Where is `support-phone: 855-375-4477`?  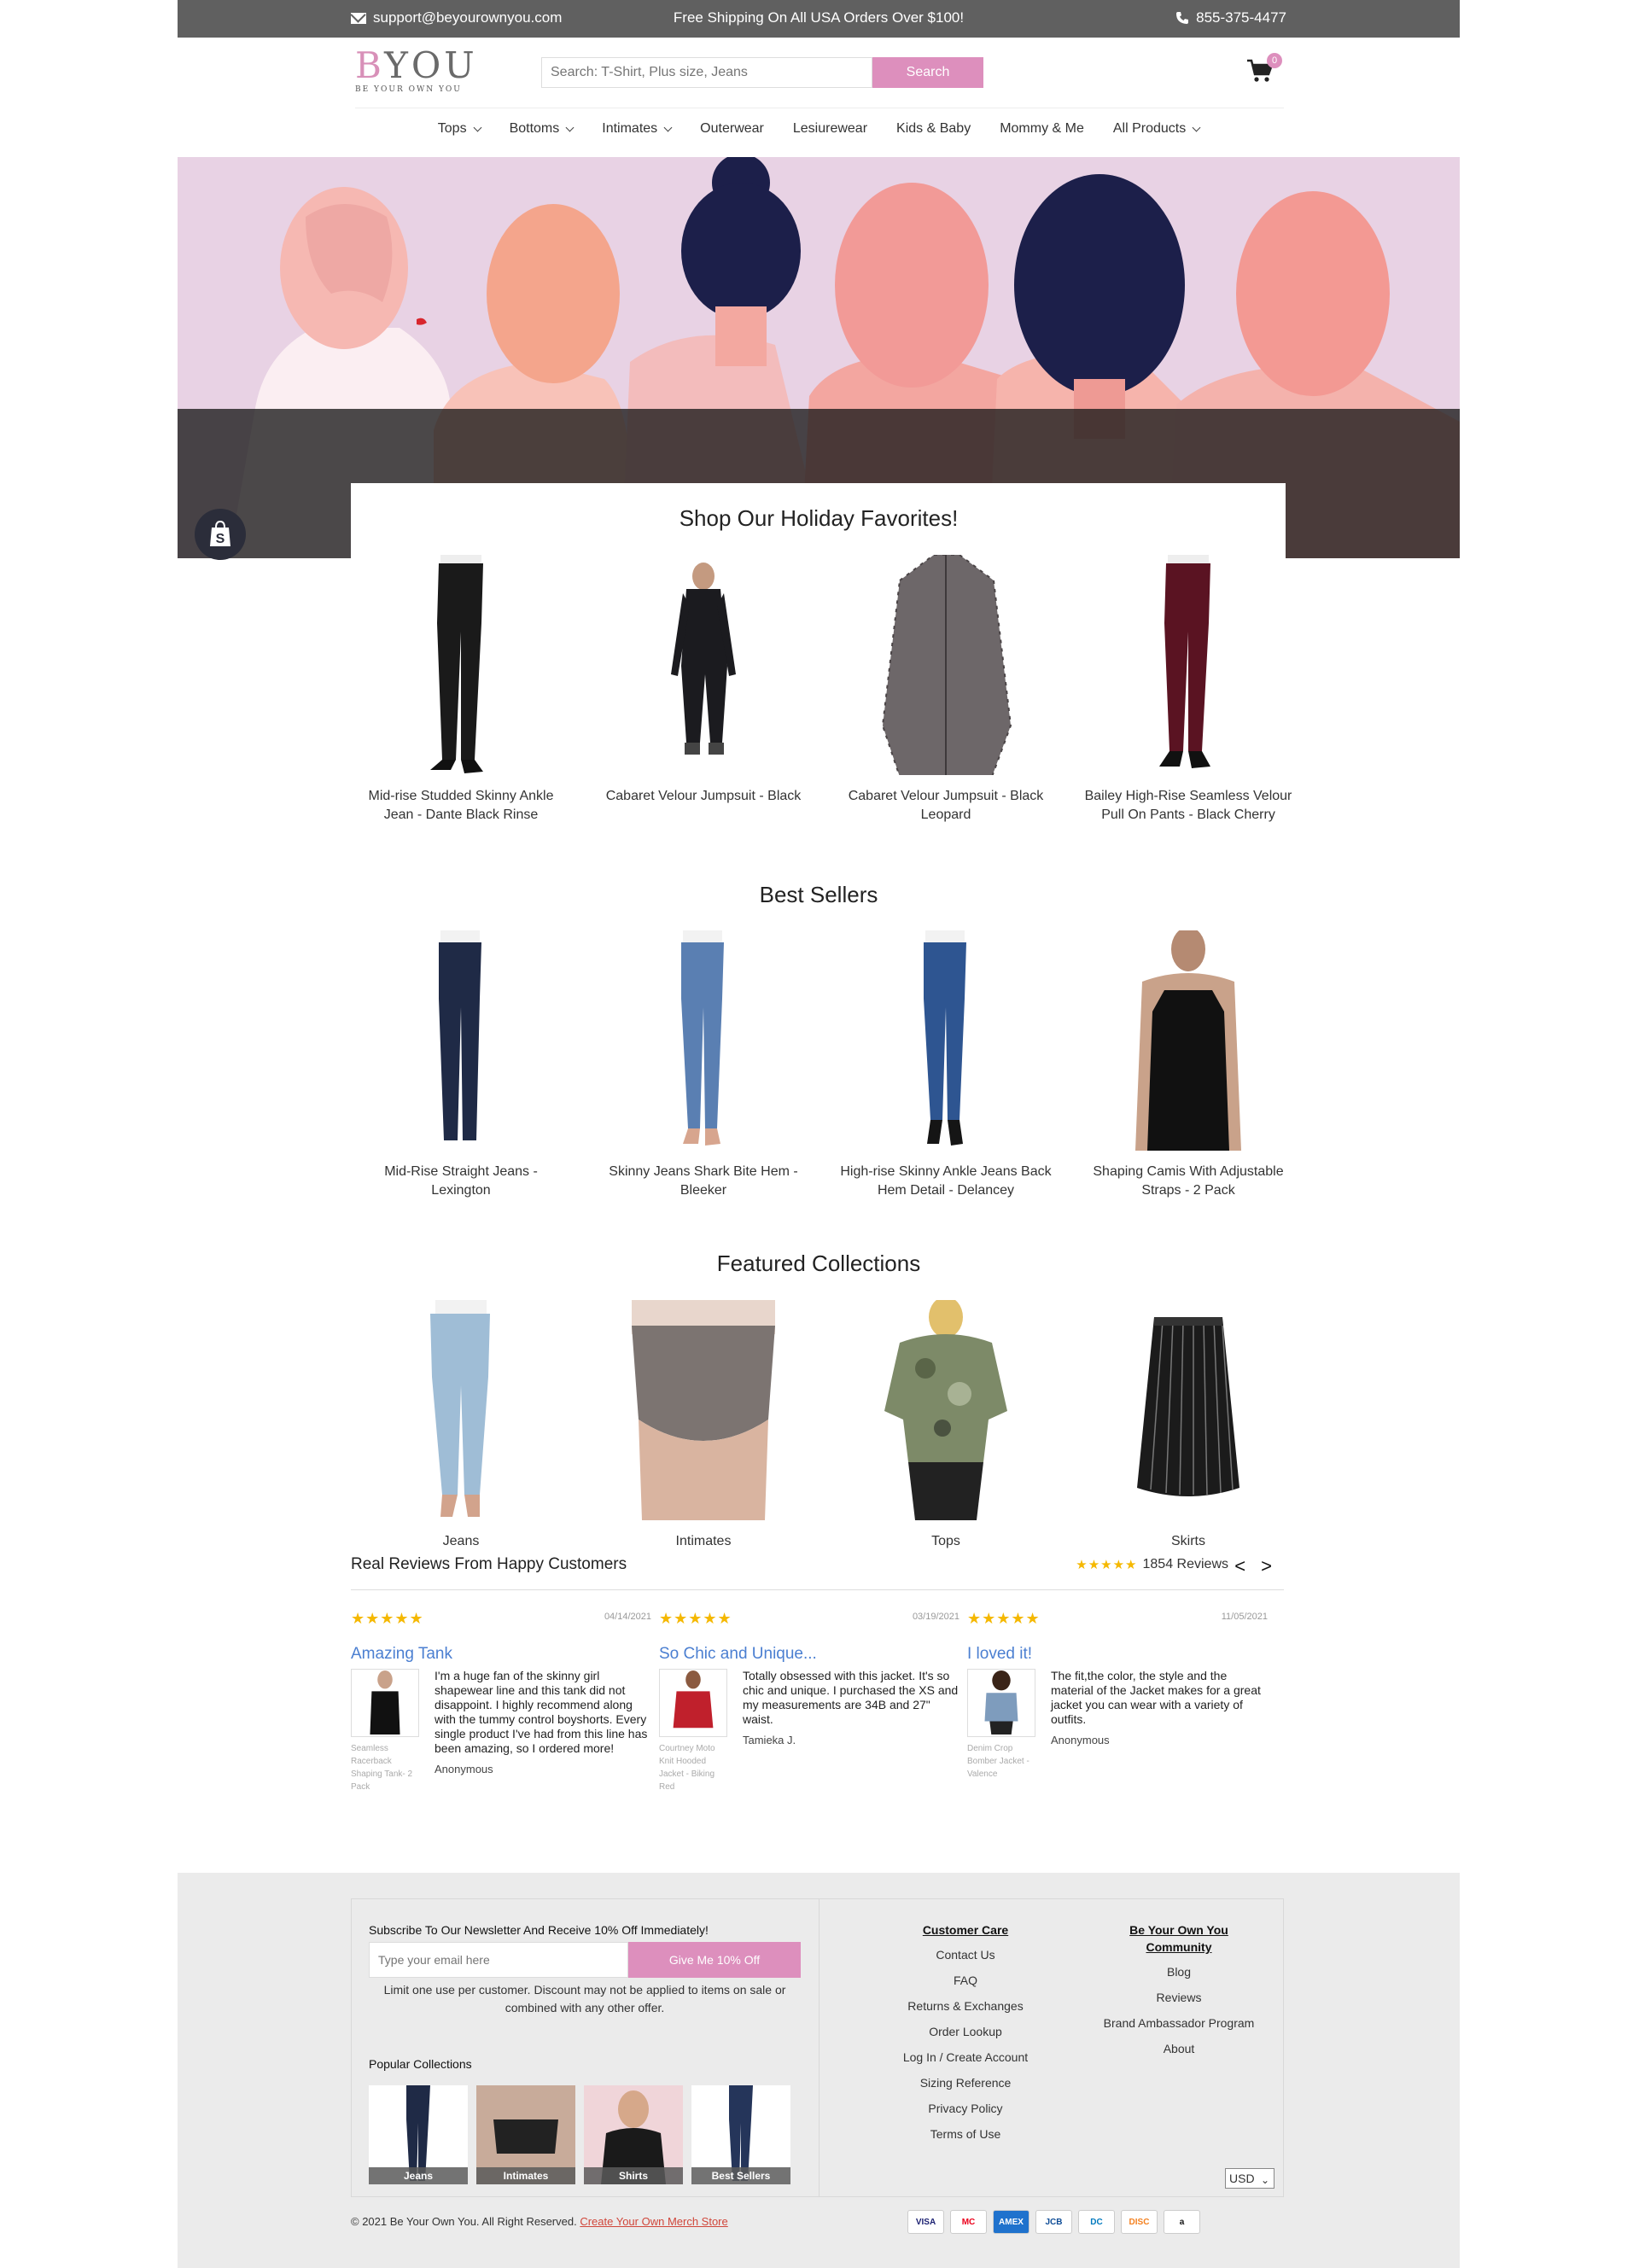 support-phone: 855-375-4477 is located at coordinates (1230, 17).